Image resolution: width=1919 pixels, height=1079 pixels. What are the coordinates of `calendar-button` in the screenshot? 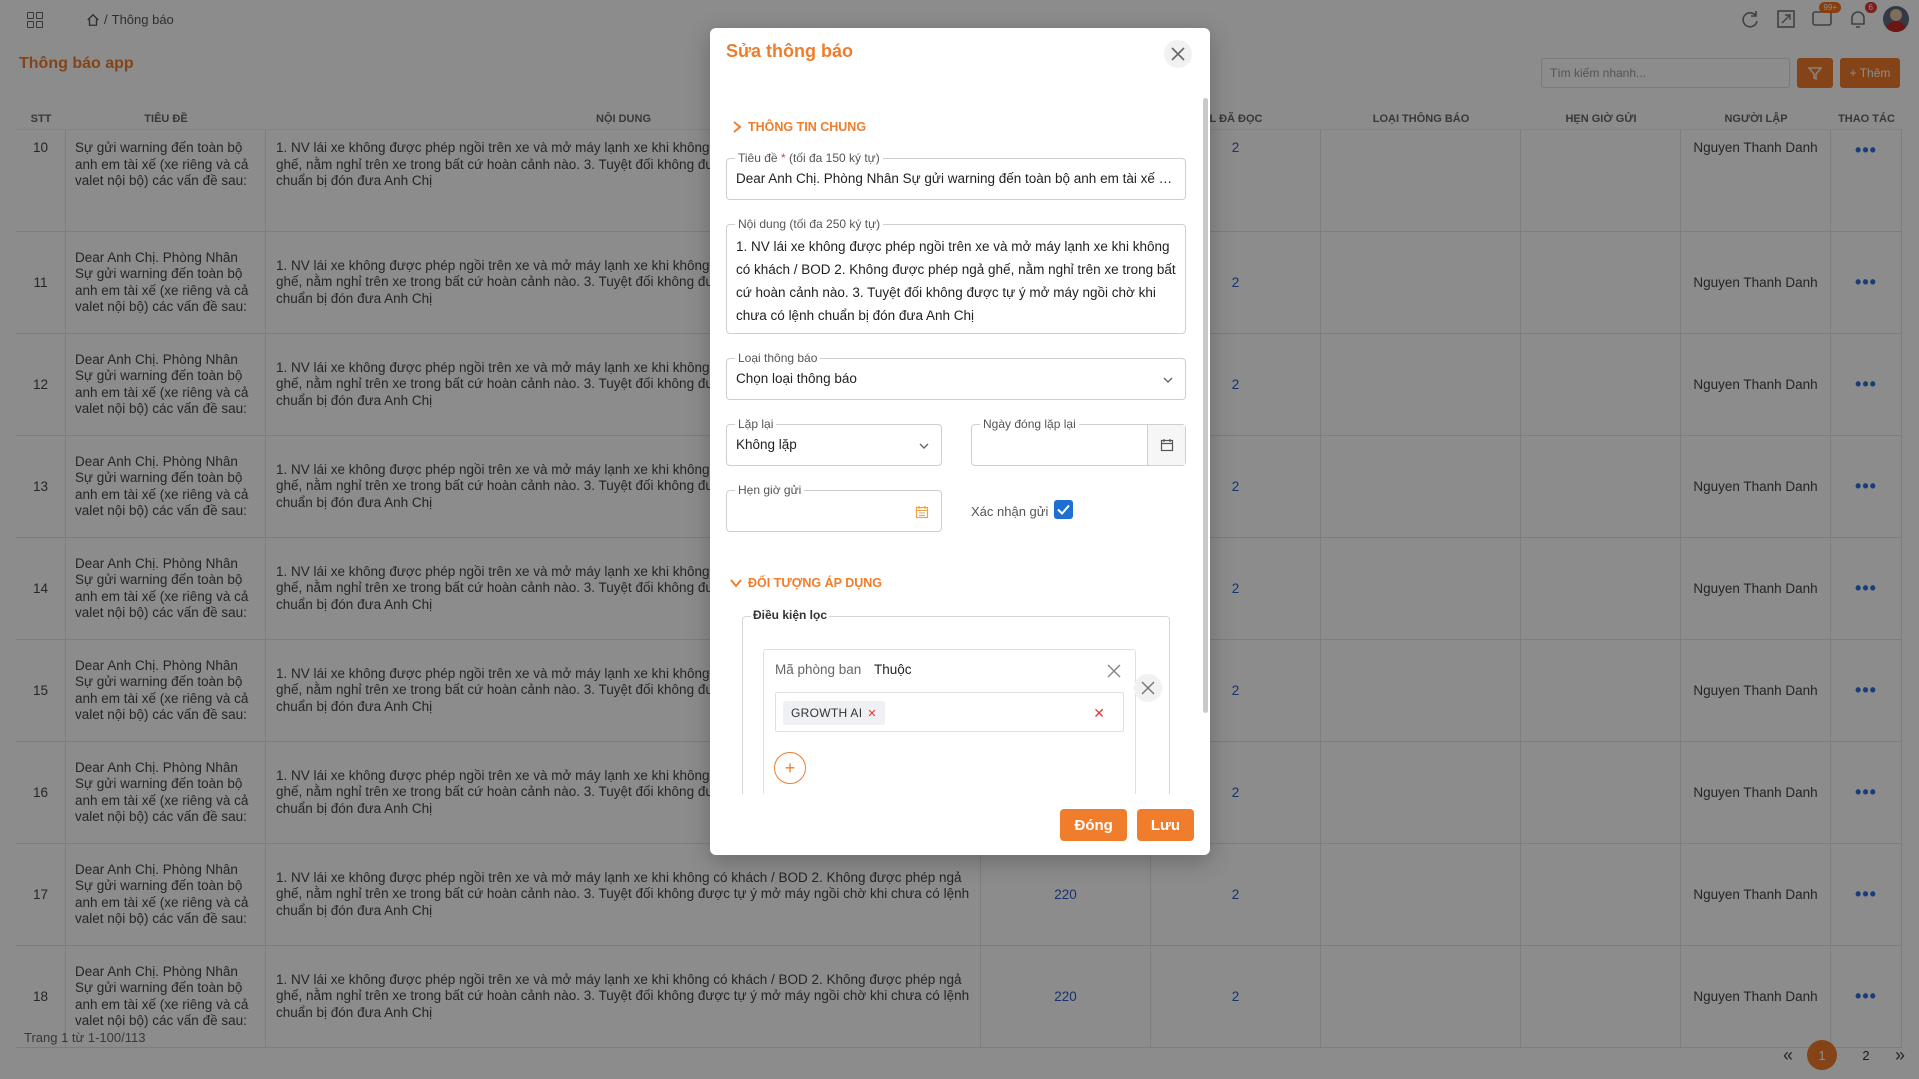 It's located at (1166, 445).